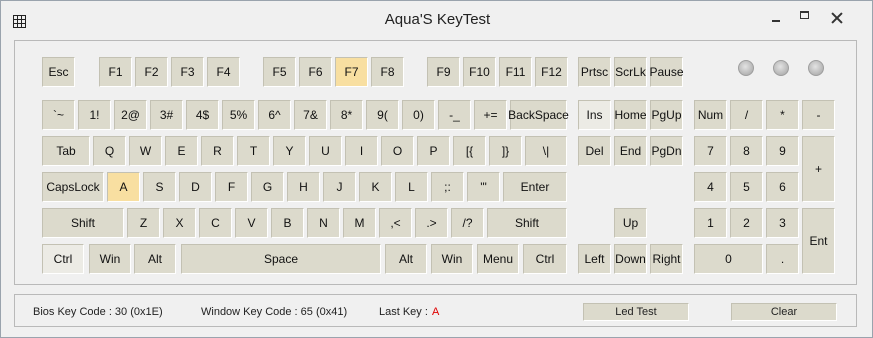  Describe the element at coordinates (805, 17) in the screenshot. I see `maximize-icon` at that location.